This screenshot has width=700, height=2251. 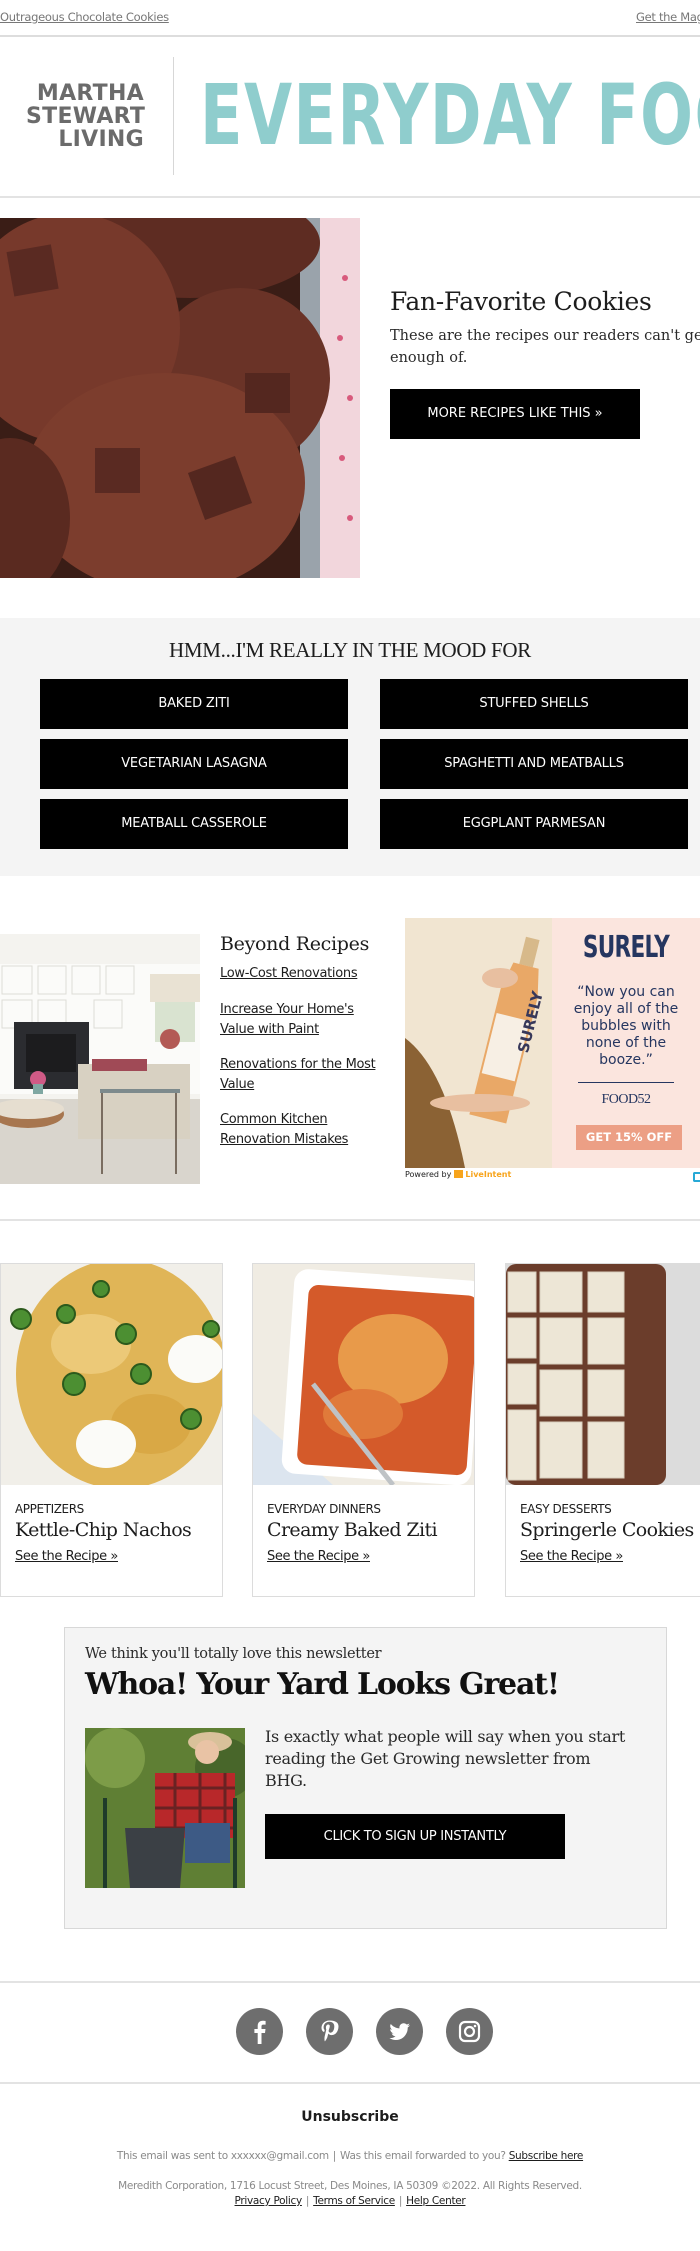 I want to click on ad-cta-button: GET 15% OFF, so click(x=629, y=1137).